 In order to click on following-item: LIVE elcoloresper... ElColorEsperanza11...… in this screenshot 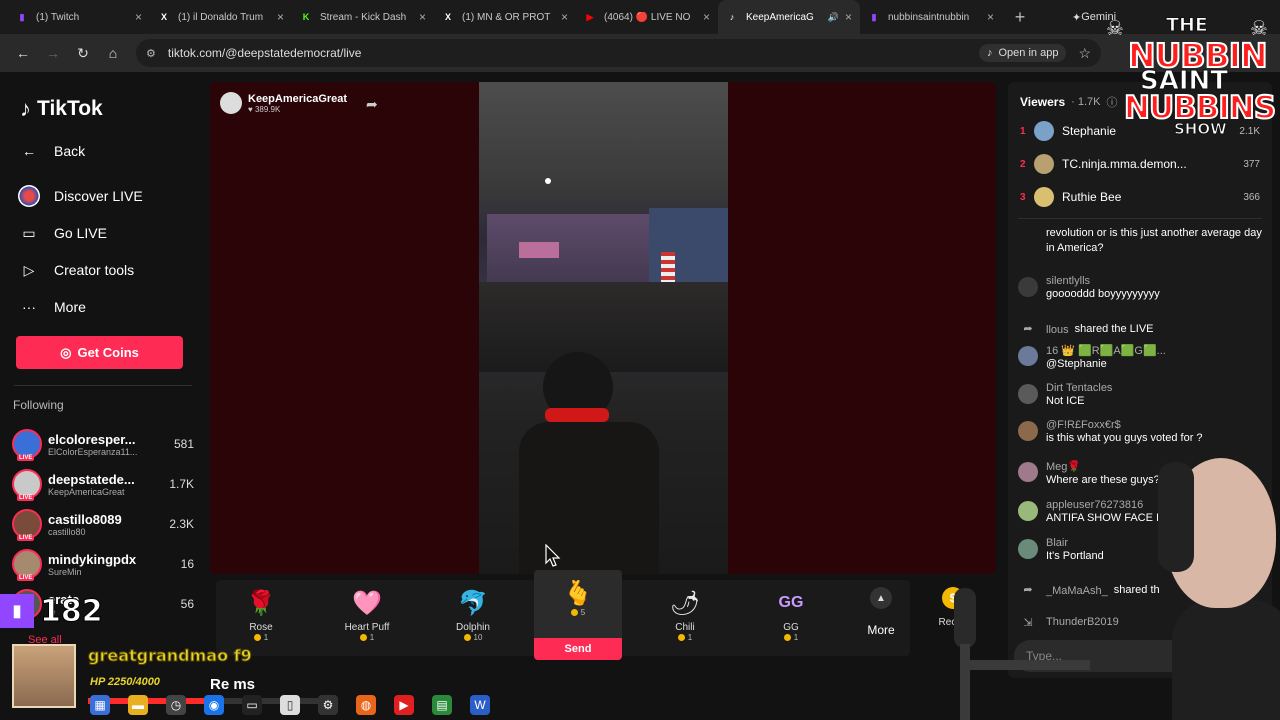, I will do `click(103, 444)`.